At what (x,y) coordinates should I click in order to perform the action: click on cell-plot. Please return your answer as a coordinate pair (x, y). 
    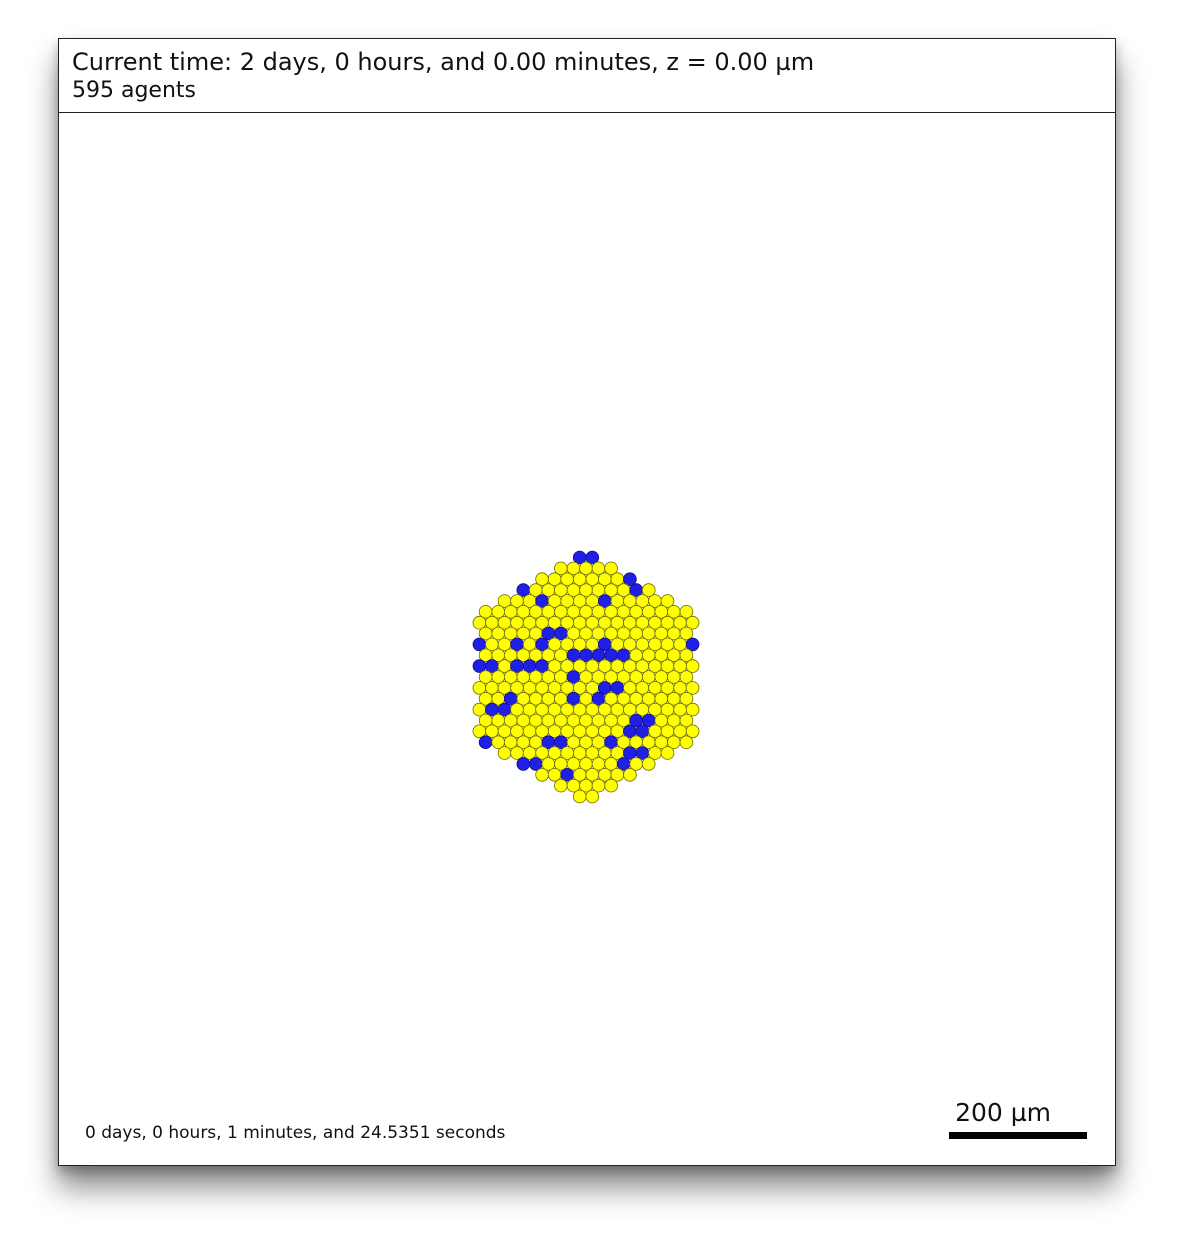
    Looking at the image, I should click on (586, 677).